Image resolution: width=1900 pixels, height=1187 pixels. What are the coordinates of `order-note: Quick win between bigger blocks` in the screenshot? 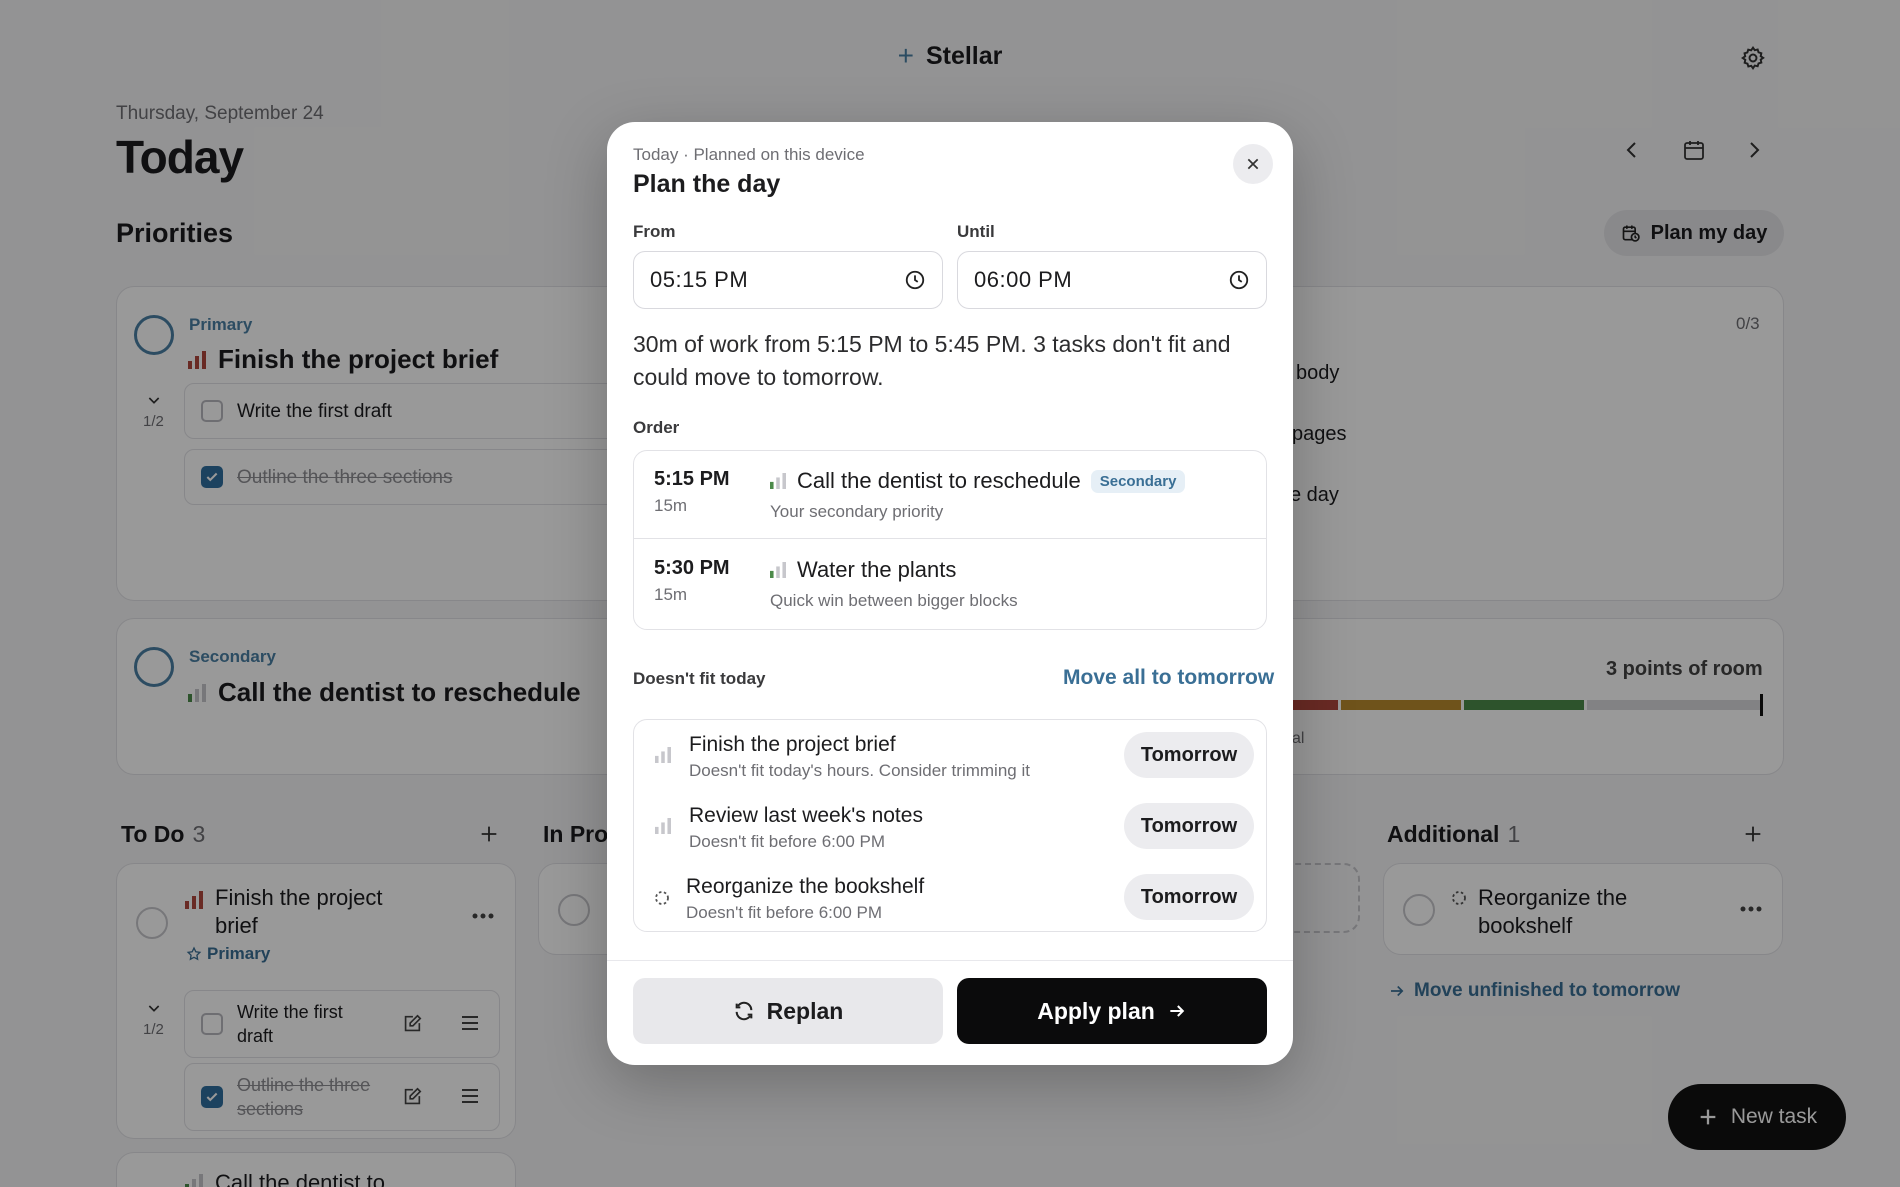 It's located at (894, 600).